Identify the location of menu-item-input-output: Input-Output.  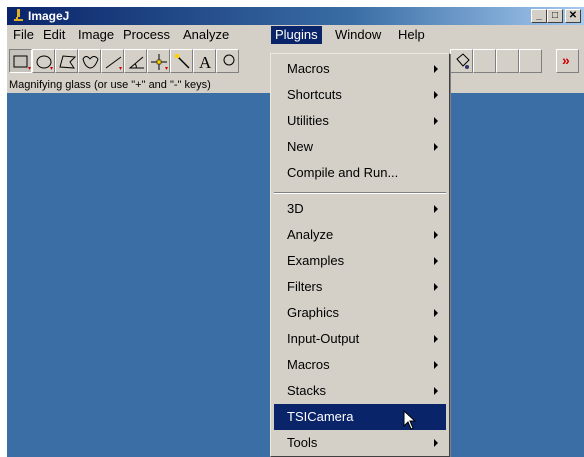
(360, 339).